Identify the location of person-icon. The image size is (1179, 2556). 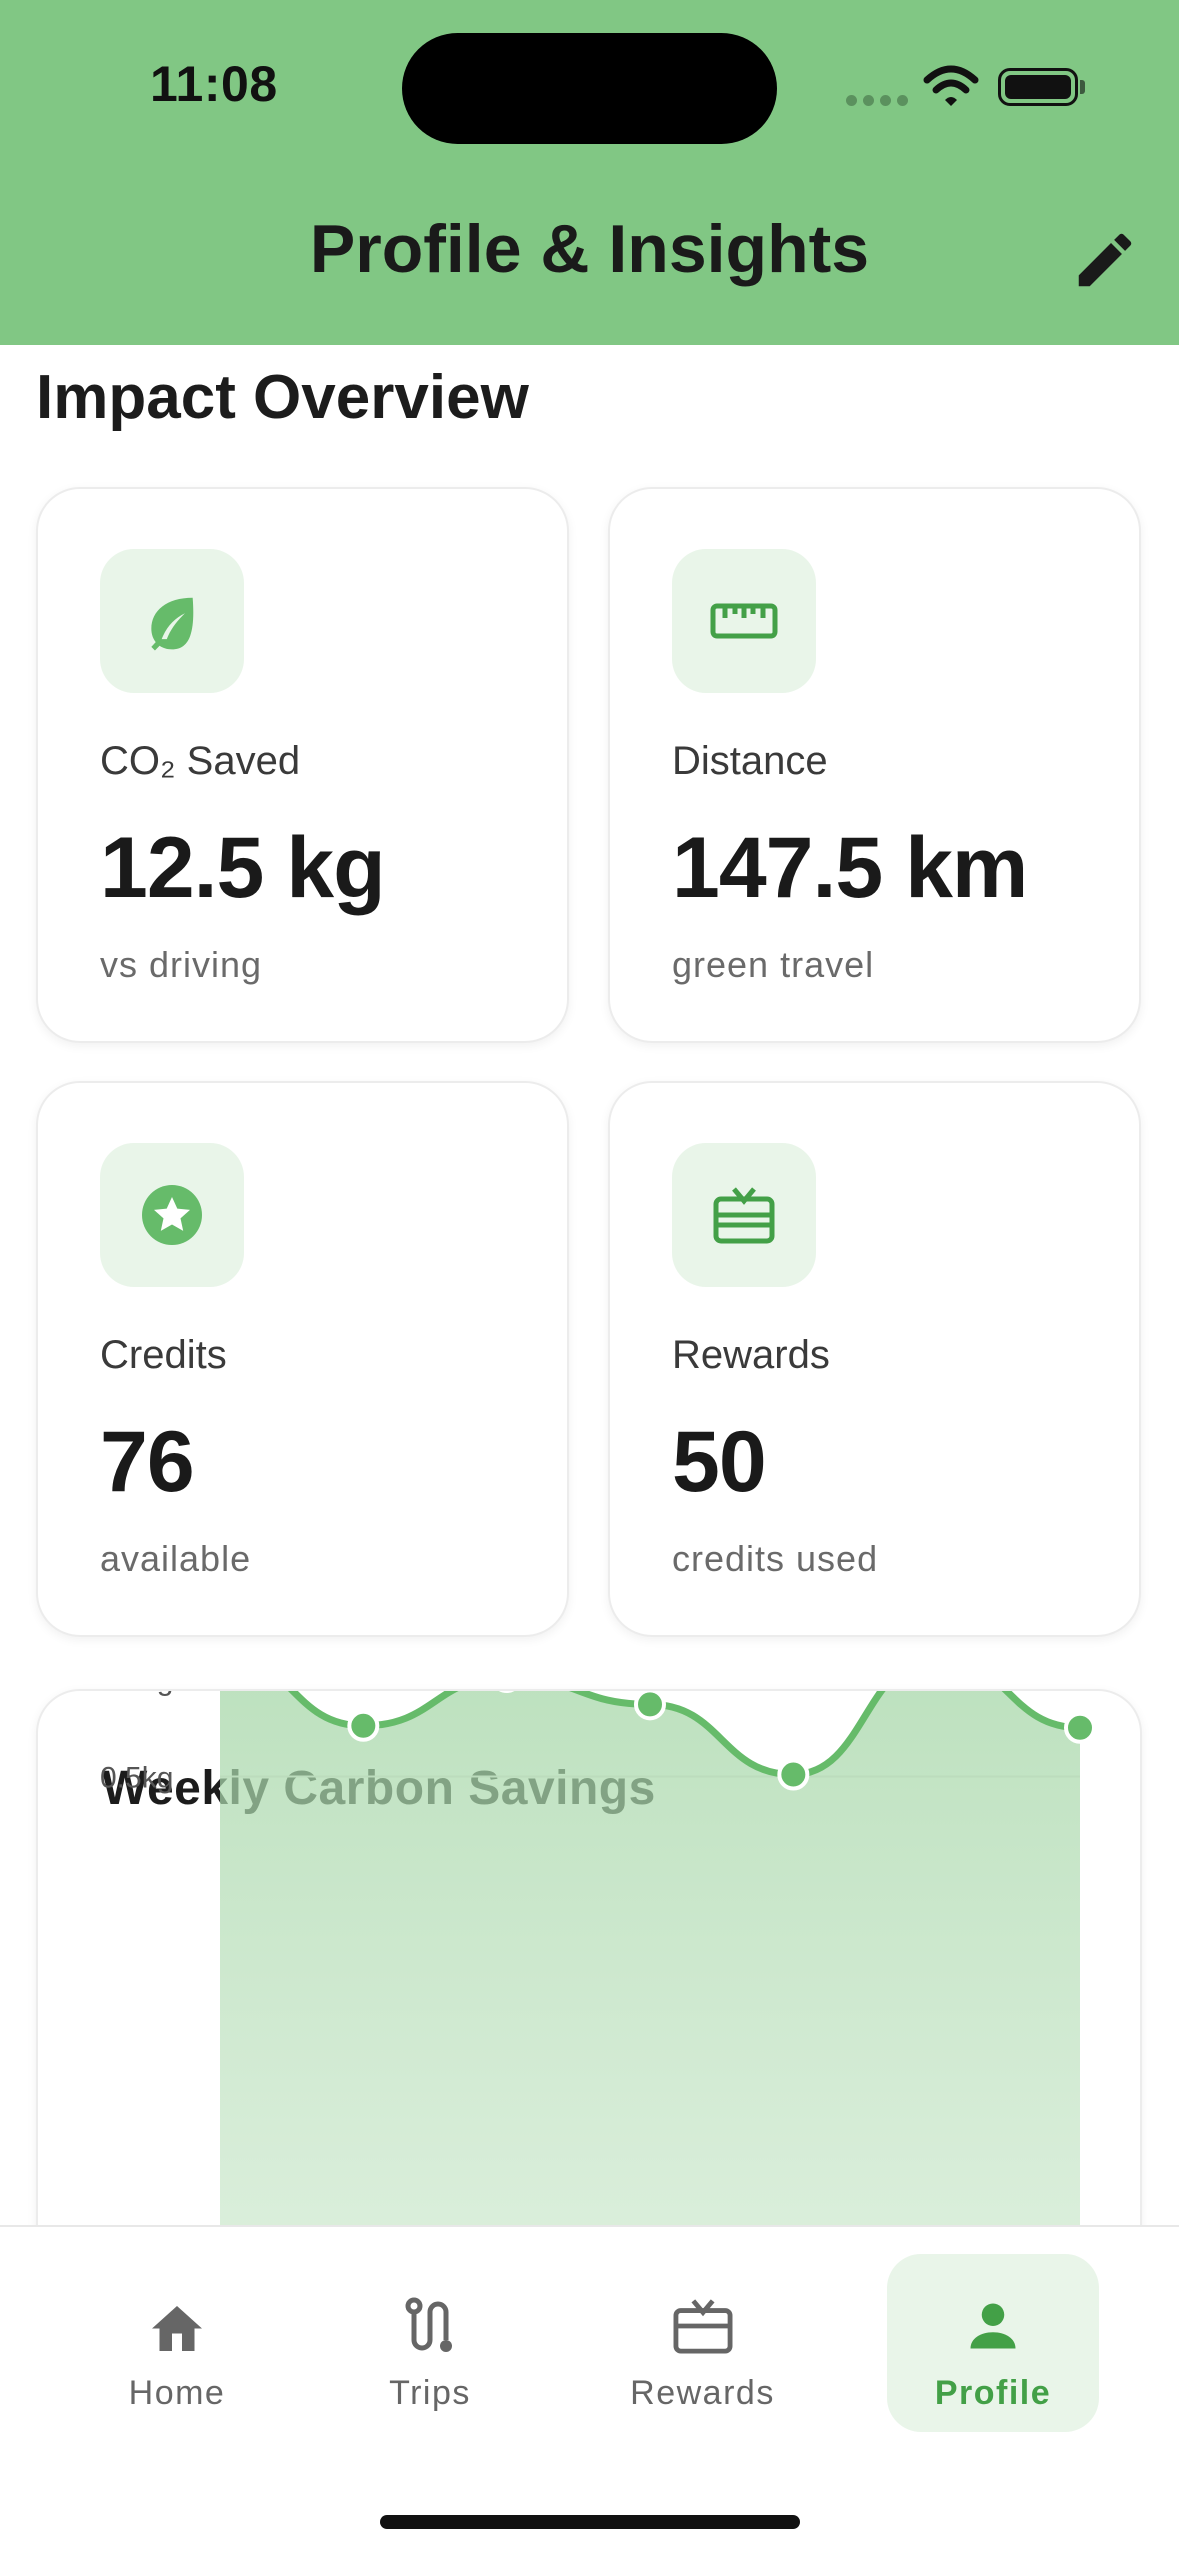
(993, 2326).